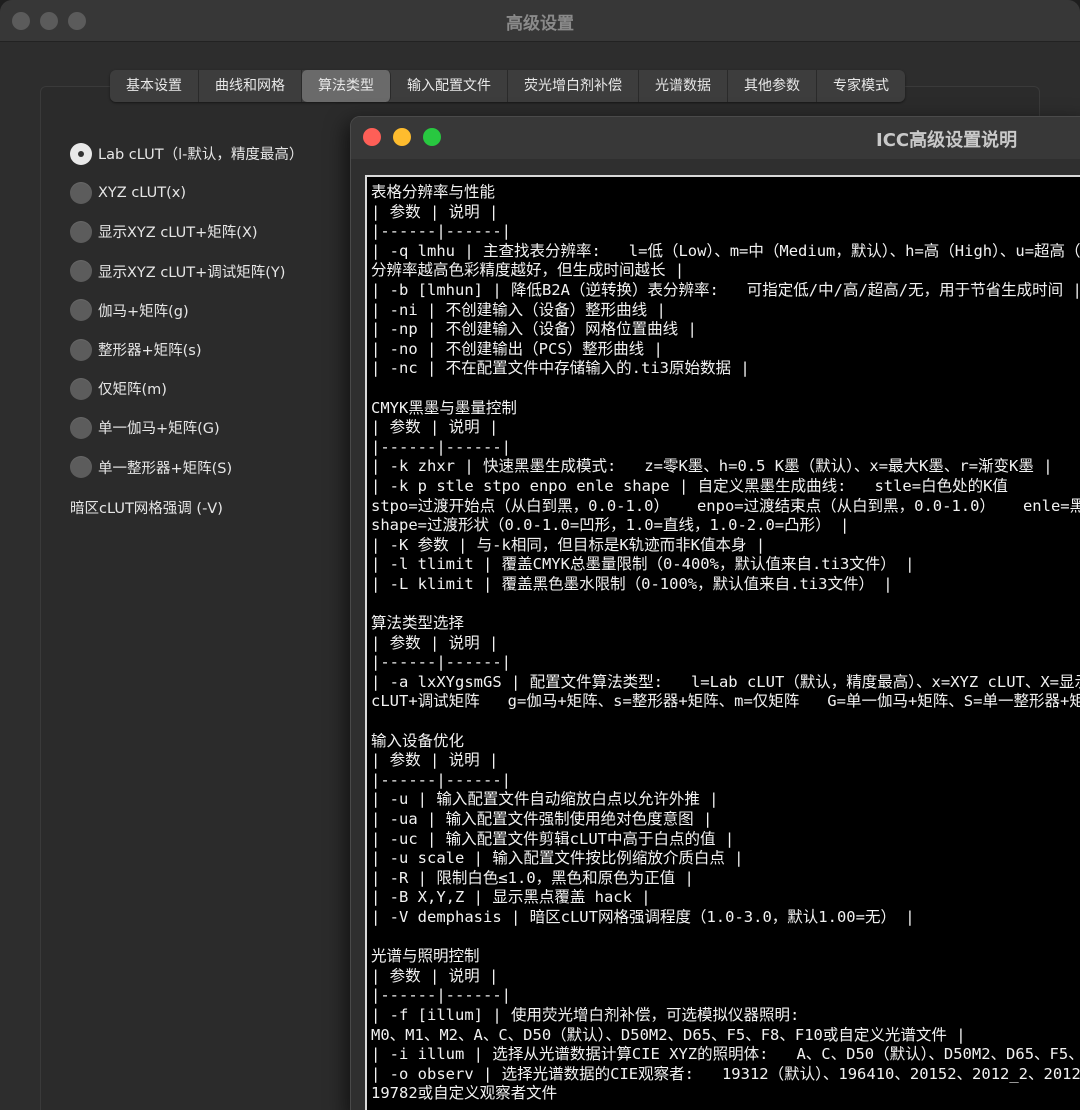 This screenshot has height=1110, width=1080. Describe the element at coordinates (146, 507) in the screenshot. I see `dark-clut-emphasis-label: 暗区cLUT网格强调 (-V)` at that location.